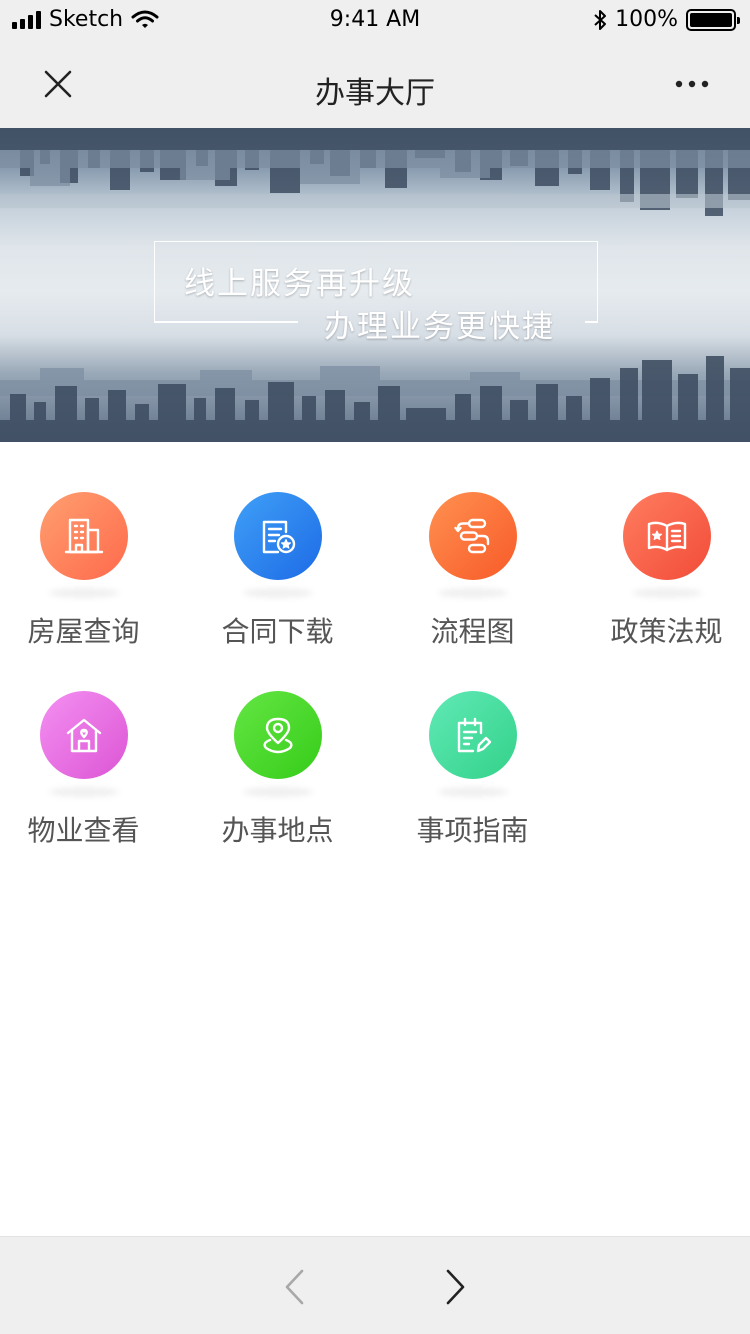 The height and width of the screenshot is (1334, 750). I want to click on house-icon, so click(83, 735).